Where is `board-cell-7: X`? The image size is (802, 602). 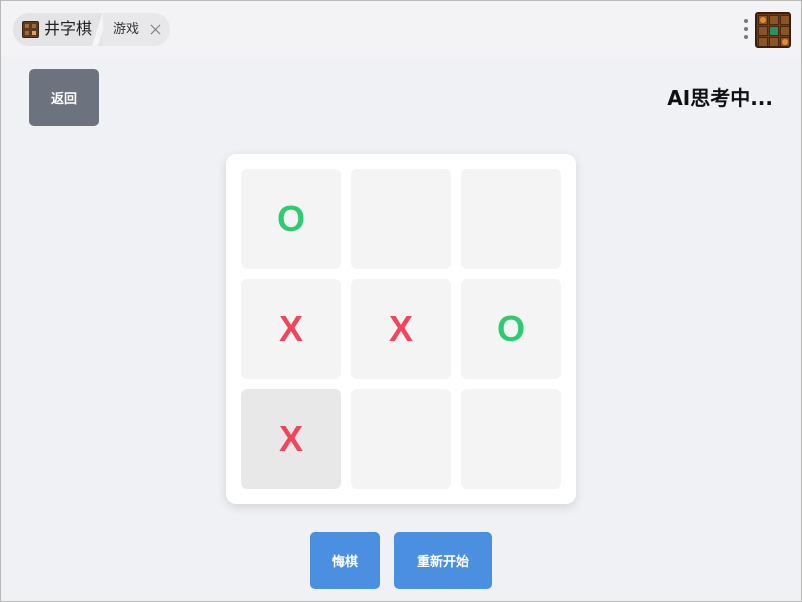 board-cell-7: X is located at coordinates (291, 439).